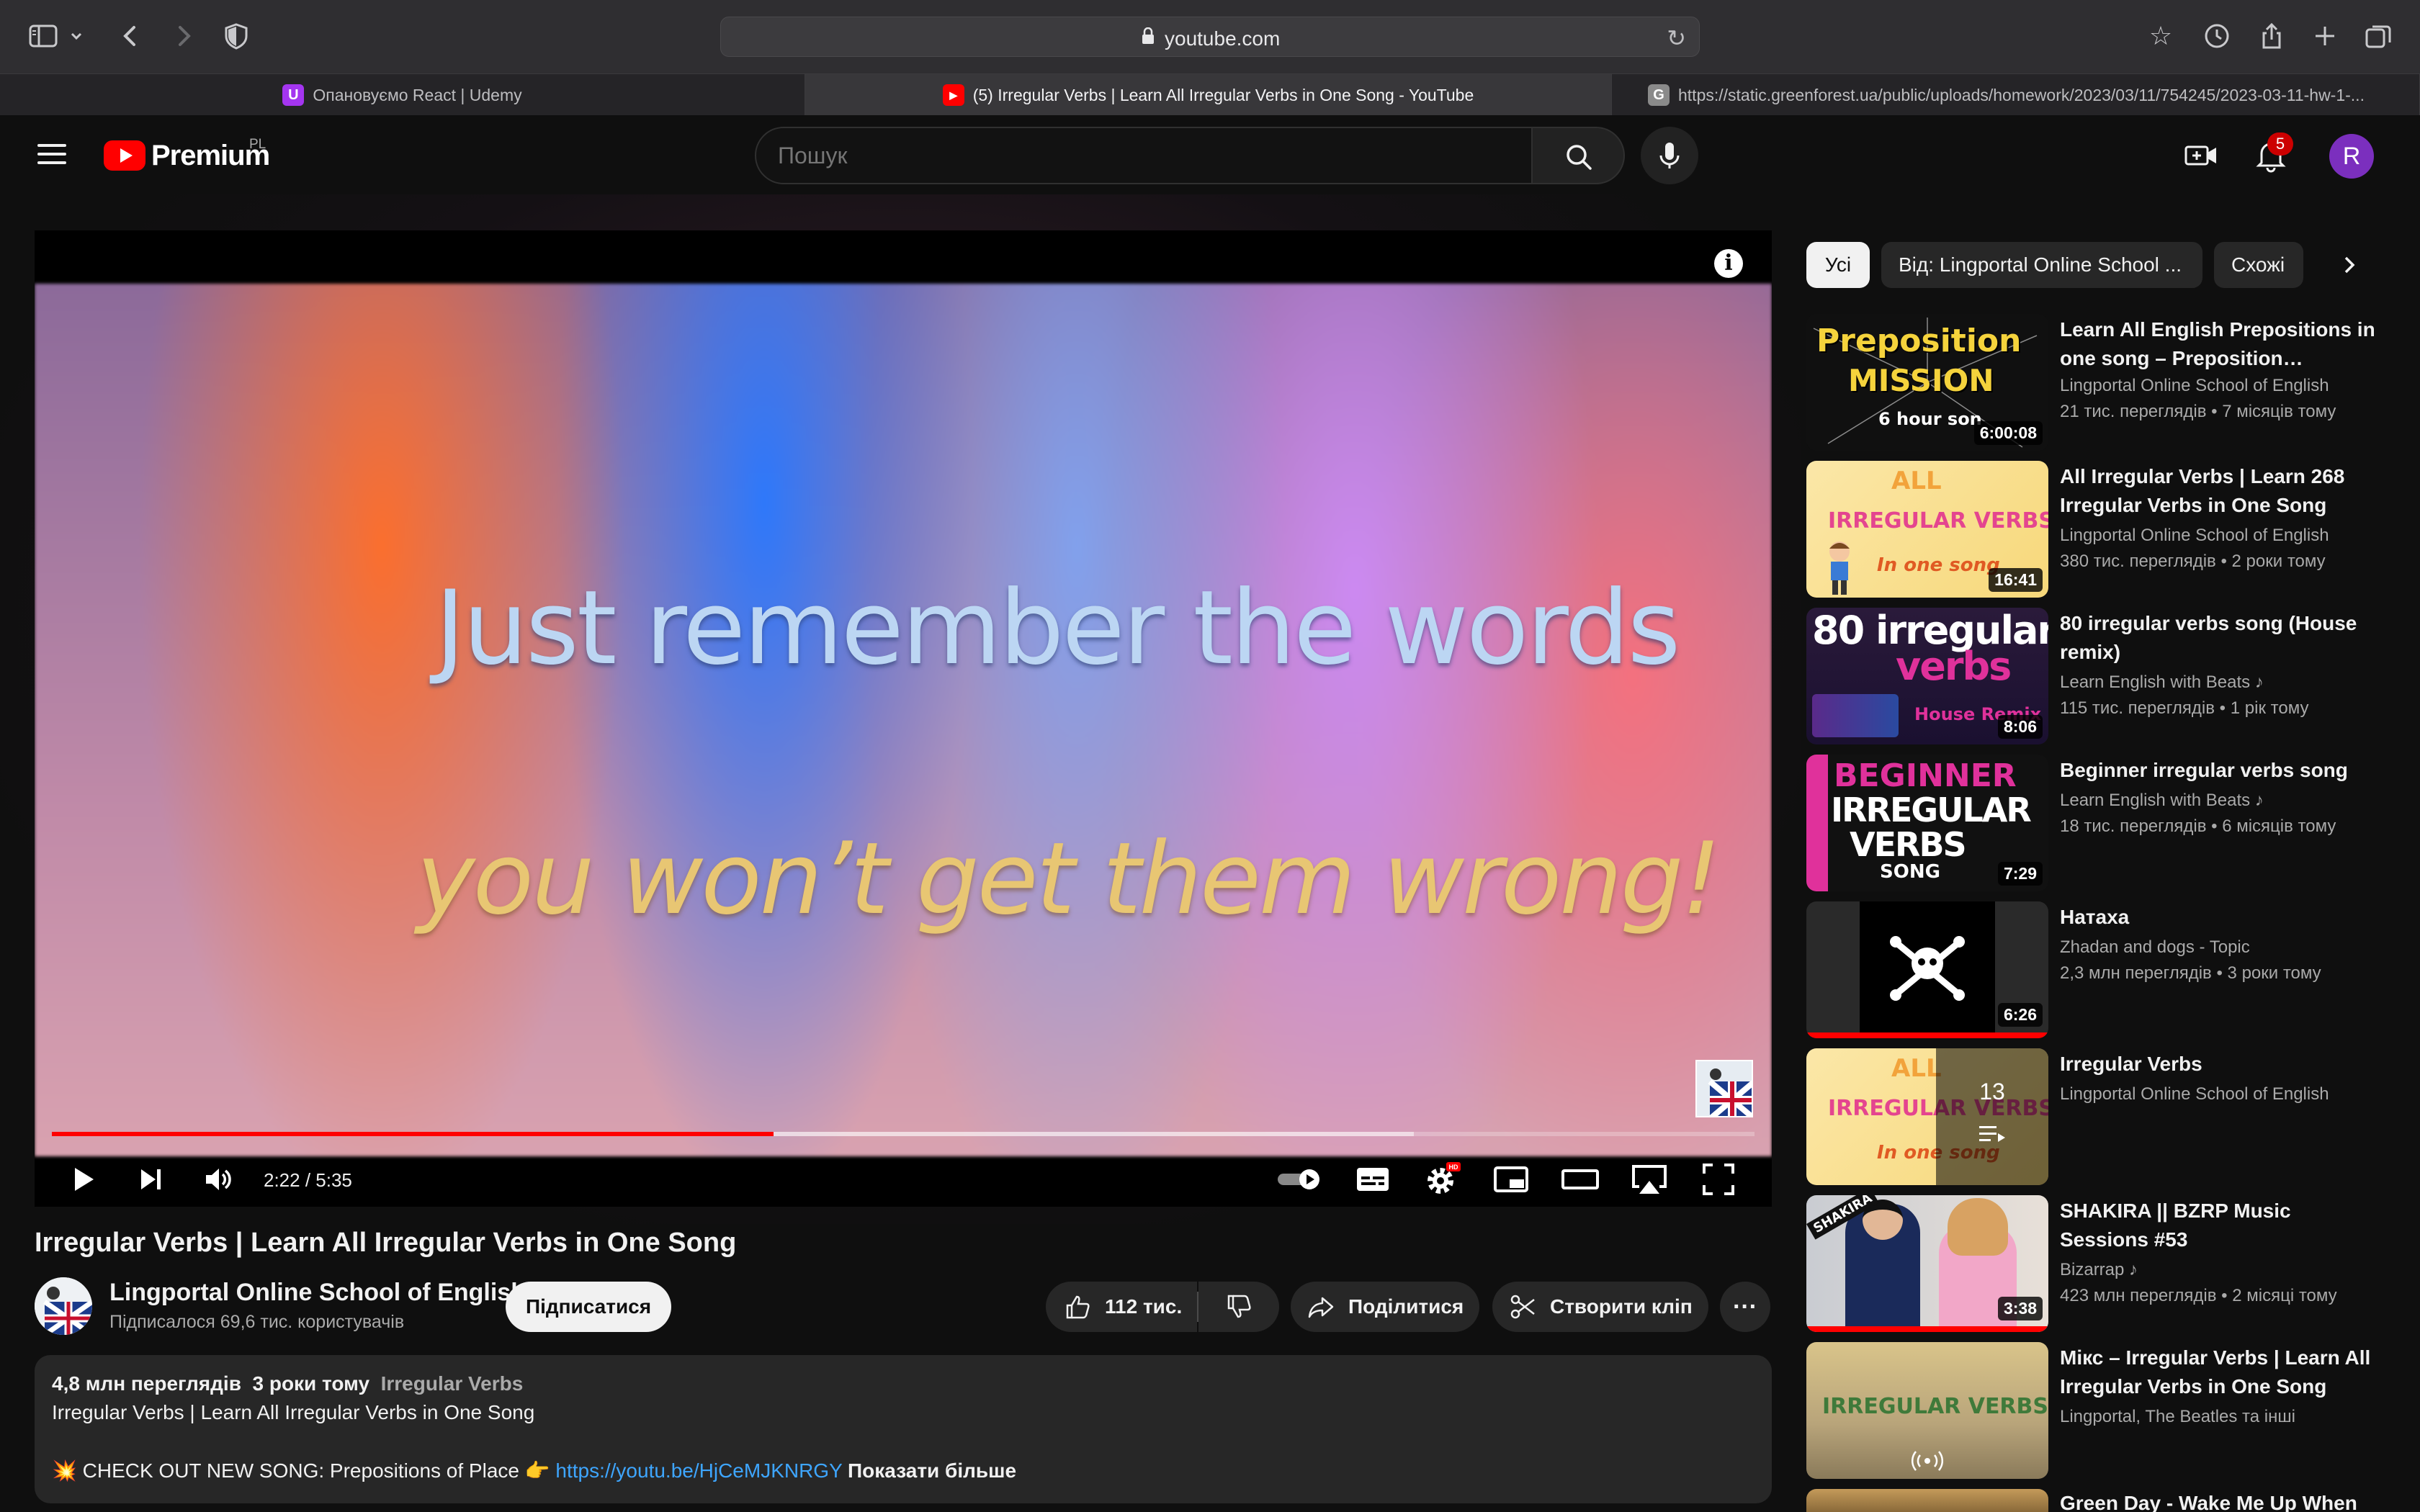 This screenshot has height=1512, width=2420. I want to click on back-icon, so click(131, 36).